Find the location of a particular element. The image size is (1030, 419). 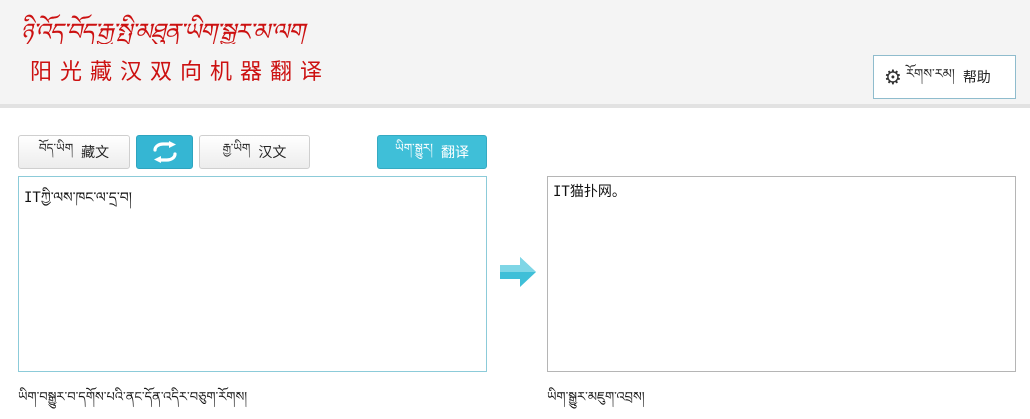

target-language-button: རྒྱ་ཡིག 汉文 is located at coordinates (254, 152).